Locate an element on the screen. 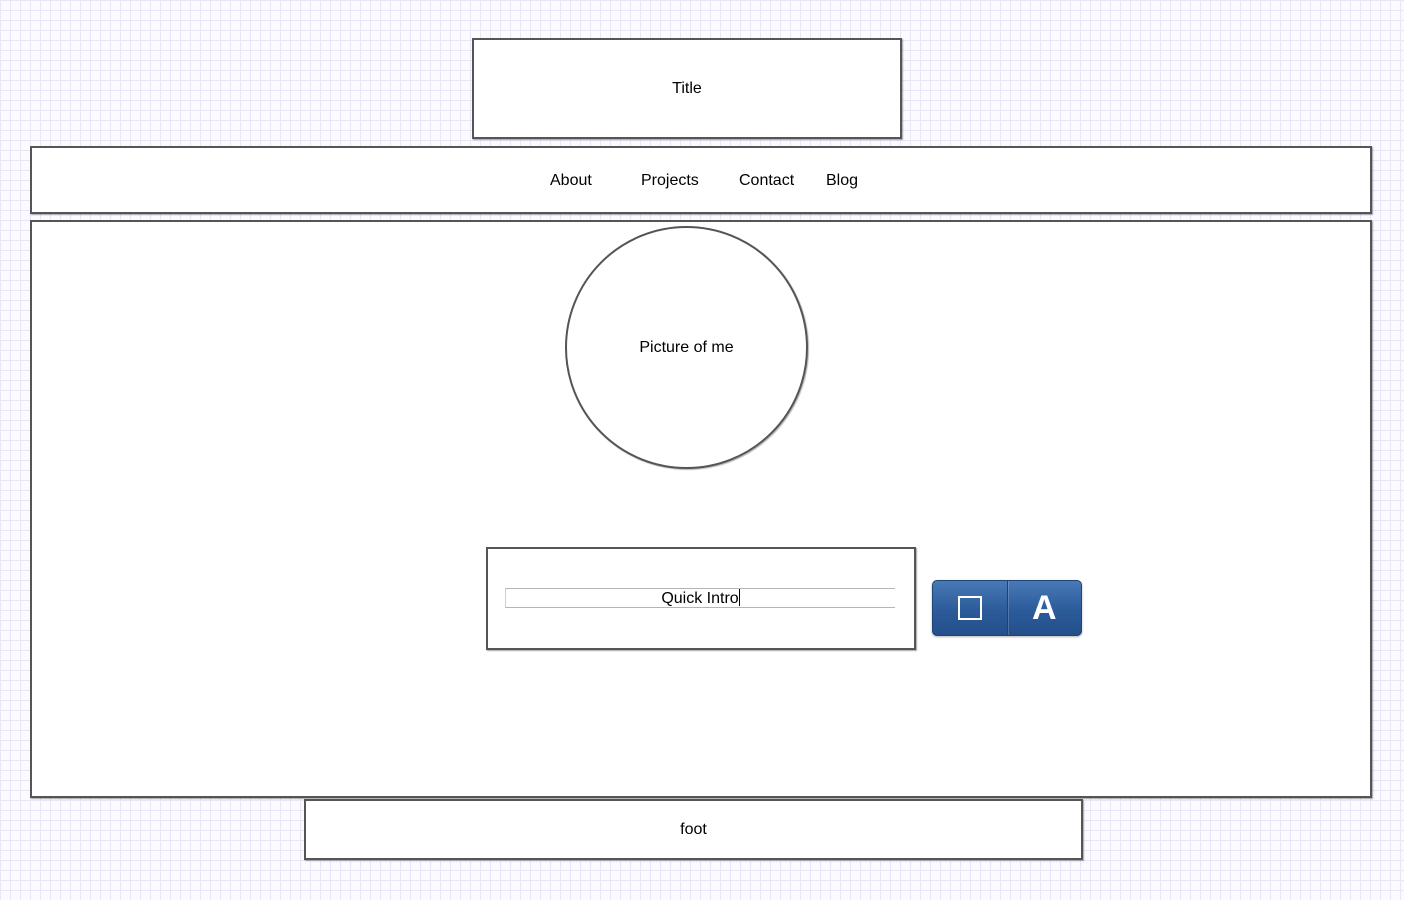 The image size is (1404, 900). intro-text-field: Quick Intro is located at coordinates (700, 598).